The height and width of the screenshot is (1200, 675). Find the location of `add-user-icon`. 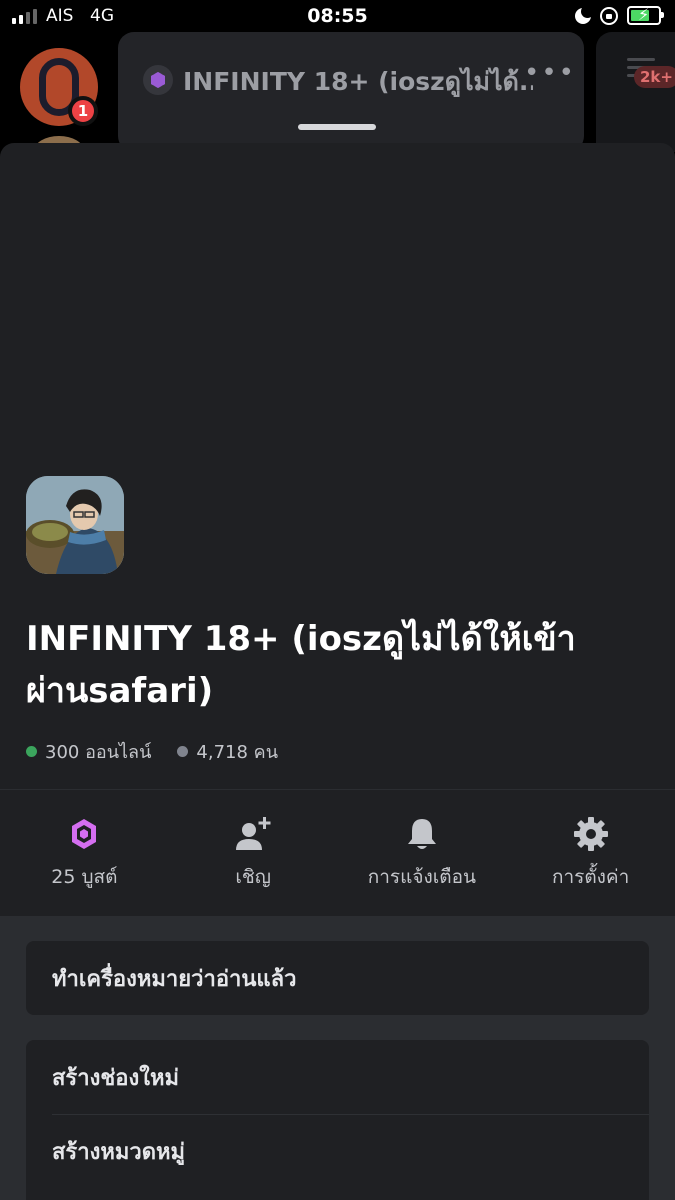

add-user-icon is located at coordinates (253, 833).